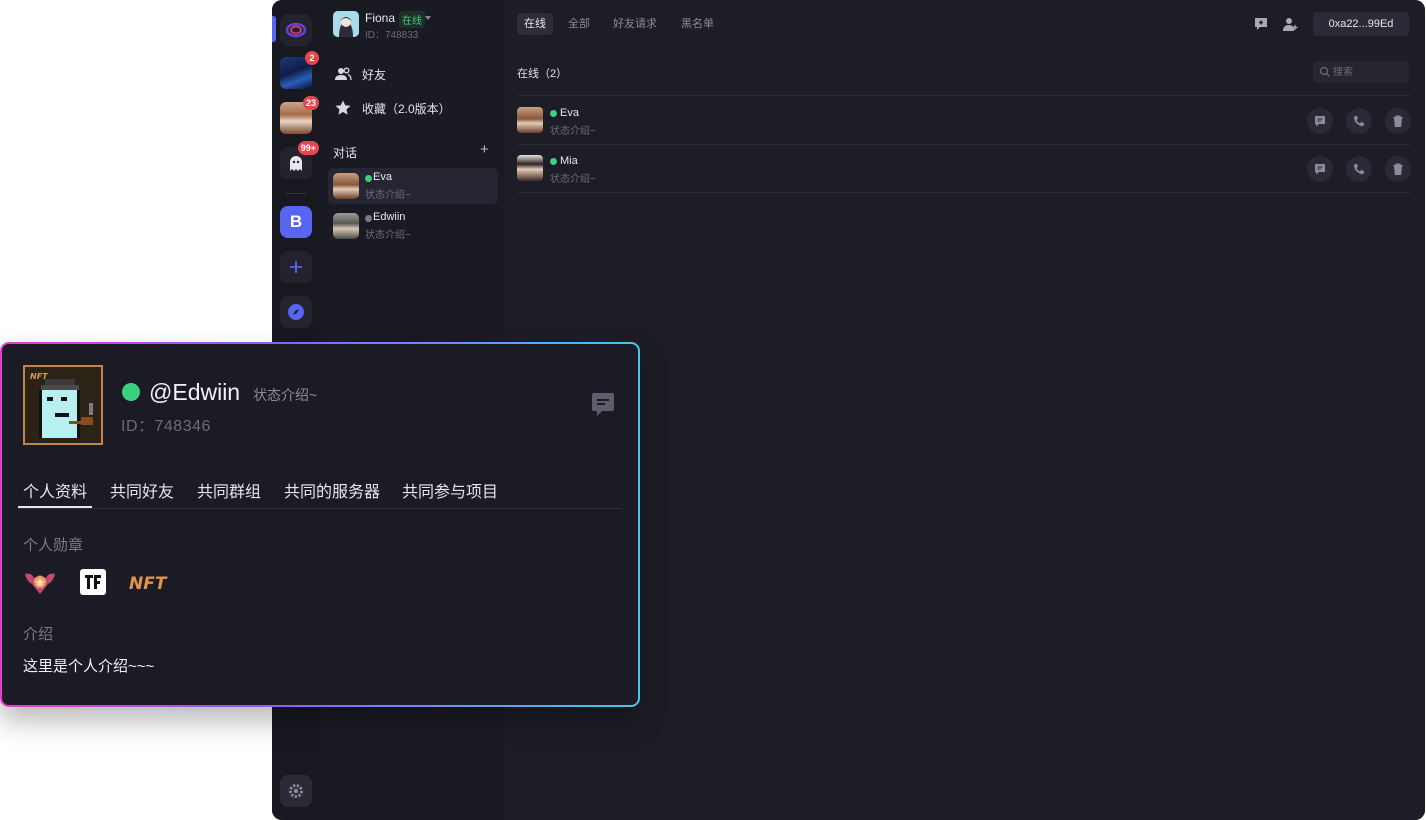  I want to click on friends-icon, so click(343, 74).